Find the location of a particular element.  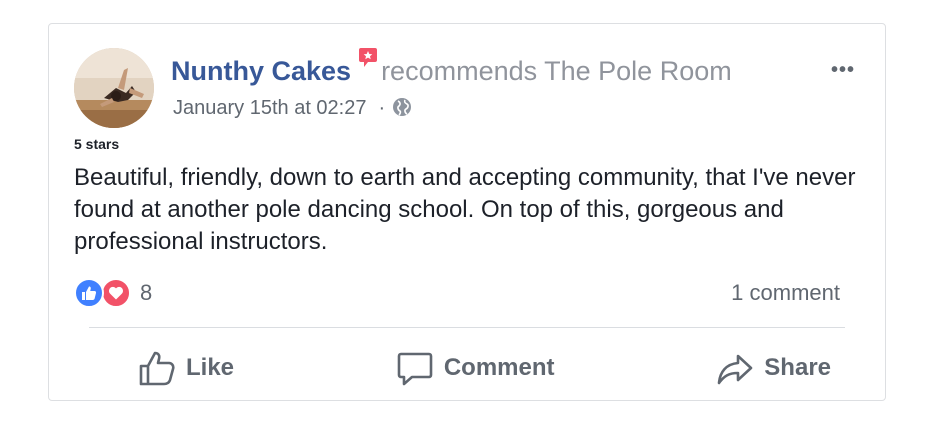

reactions-summary: 8 is located at coordinates (113, 293).